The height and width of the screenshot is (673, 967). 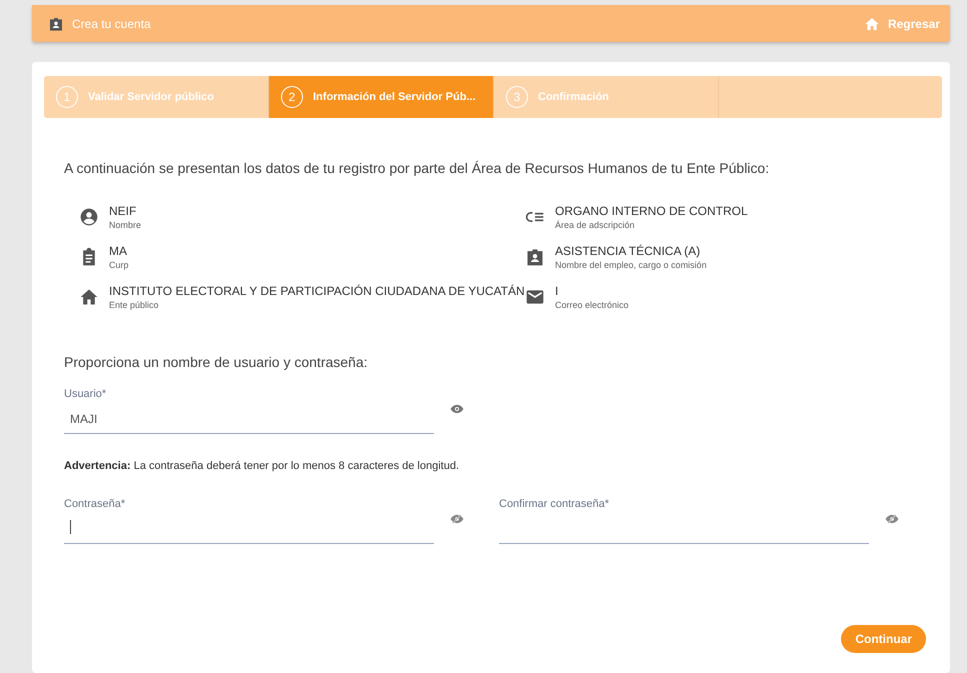 I want to click on account-icon, so click(x=56, y=24).